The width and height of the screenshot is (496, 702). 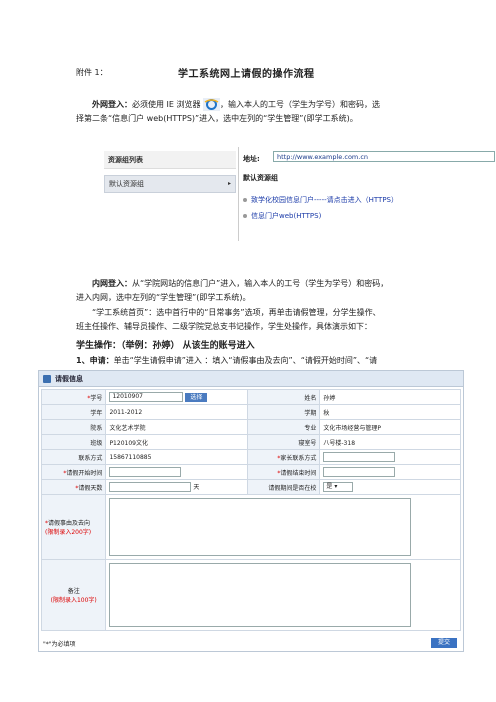 I want to click on home-line2: 班主任操作、辅导员操作、二级学院党总支书记操作，学生处操作，具体演示如下：, so click(x=224, y=326).